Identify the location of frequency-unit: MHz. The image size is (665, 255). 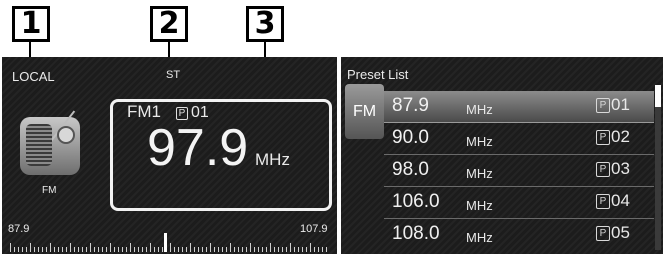
(272, 159).